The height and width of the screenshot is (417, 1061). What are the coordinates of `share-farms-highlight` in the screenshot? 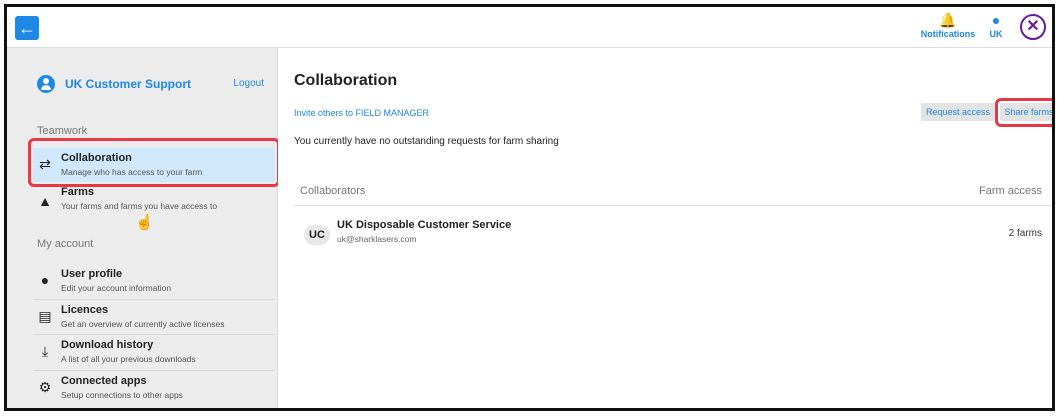 It's located at (1023, 112).